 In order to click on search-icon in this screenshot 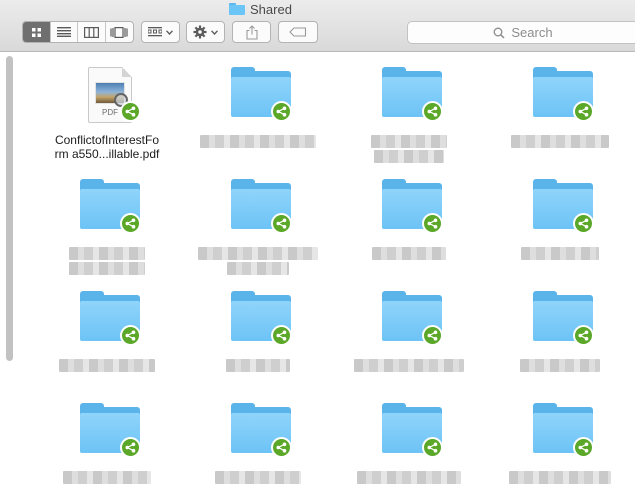, I will do `click(499, 33)`.